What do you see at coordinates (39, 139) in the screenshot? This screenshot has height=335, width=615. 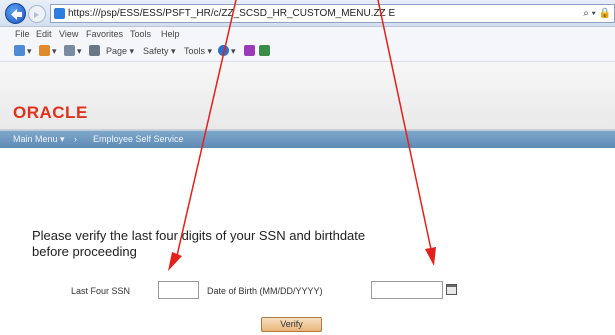 I see `main-menu-link: Main Menu ▾` at bounding box center [39, 139].